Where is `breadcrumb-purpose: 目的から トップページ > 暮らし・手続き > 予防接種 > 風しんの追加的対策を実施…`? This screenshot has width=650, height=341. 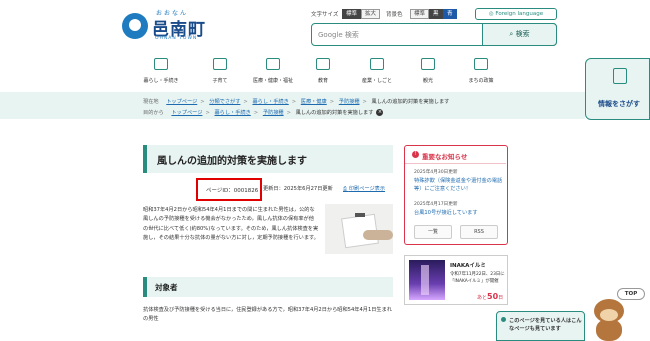 breadcrumb-purpose: 目的から トップページ > 暮らし・手続き > 予防接種 > 風しんの追加的対策を実施… is located at coordinates (263, 112).